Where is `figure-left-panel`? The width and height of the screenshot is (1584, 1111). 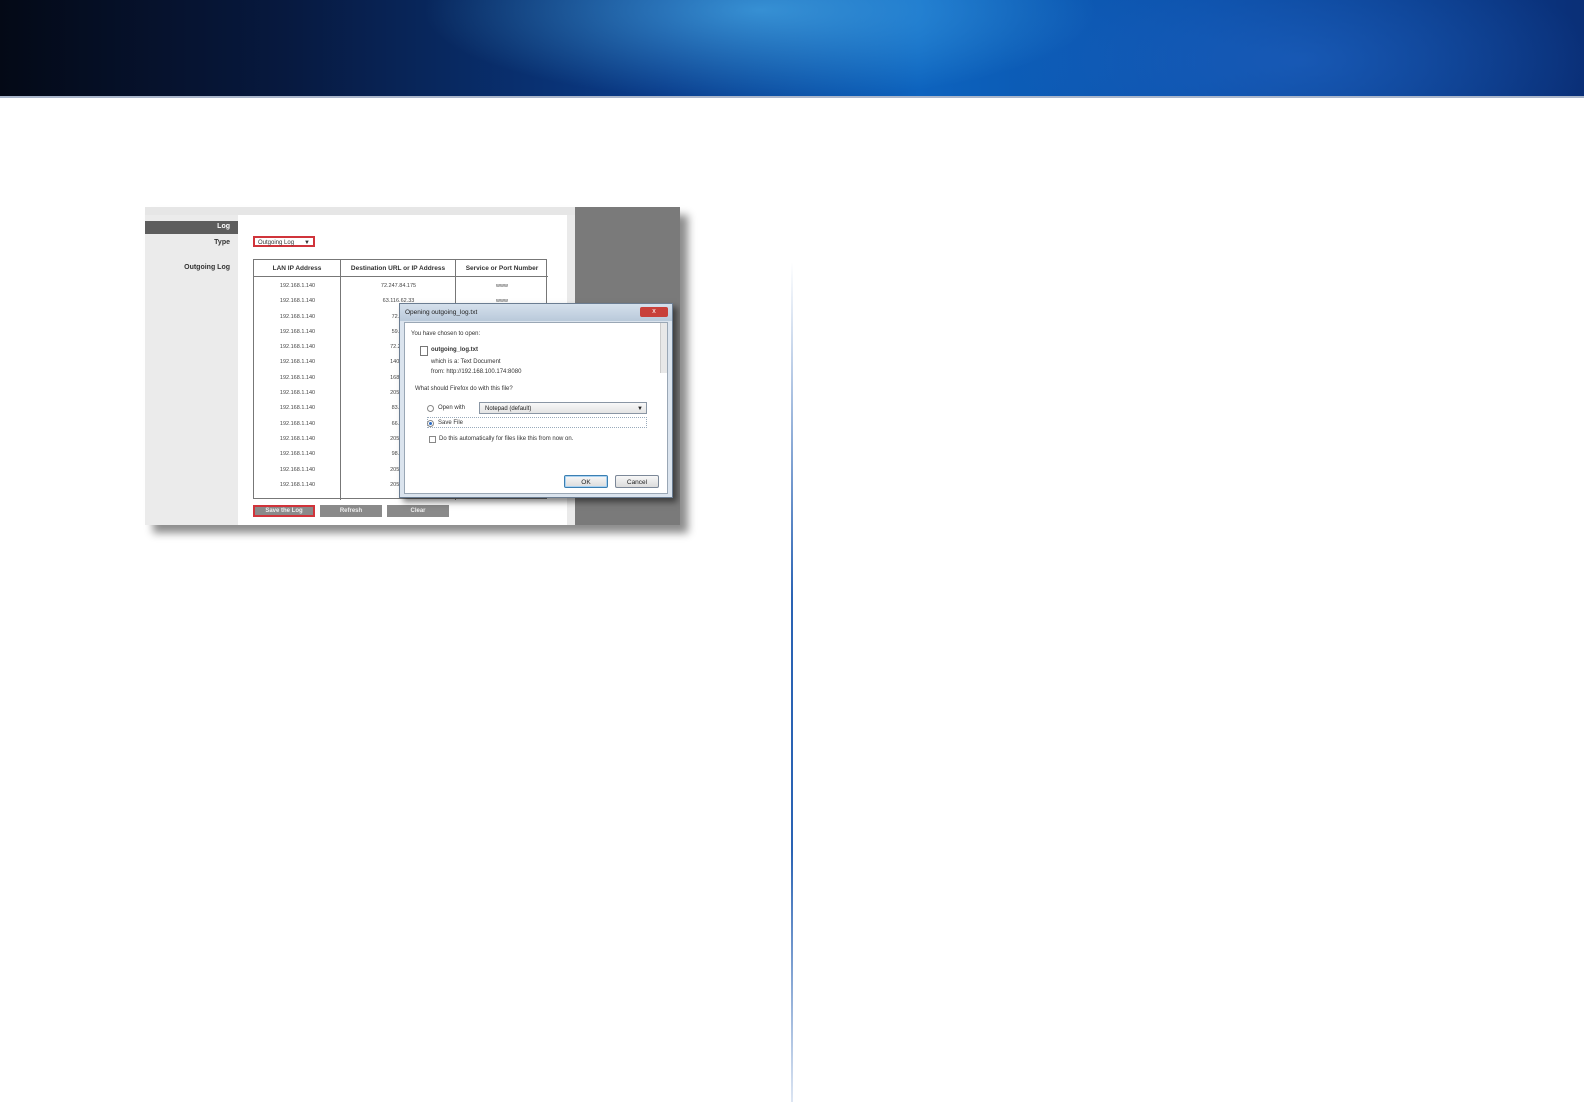
figure-left-panel is located at coordinates (191, 370).